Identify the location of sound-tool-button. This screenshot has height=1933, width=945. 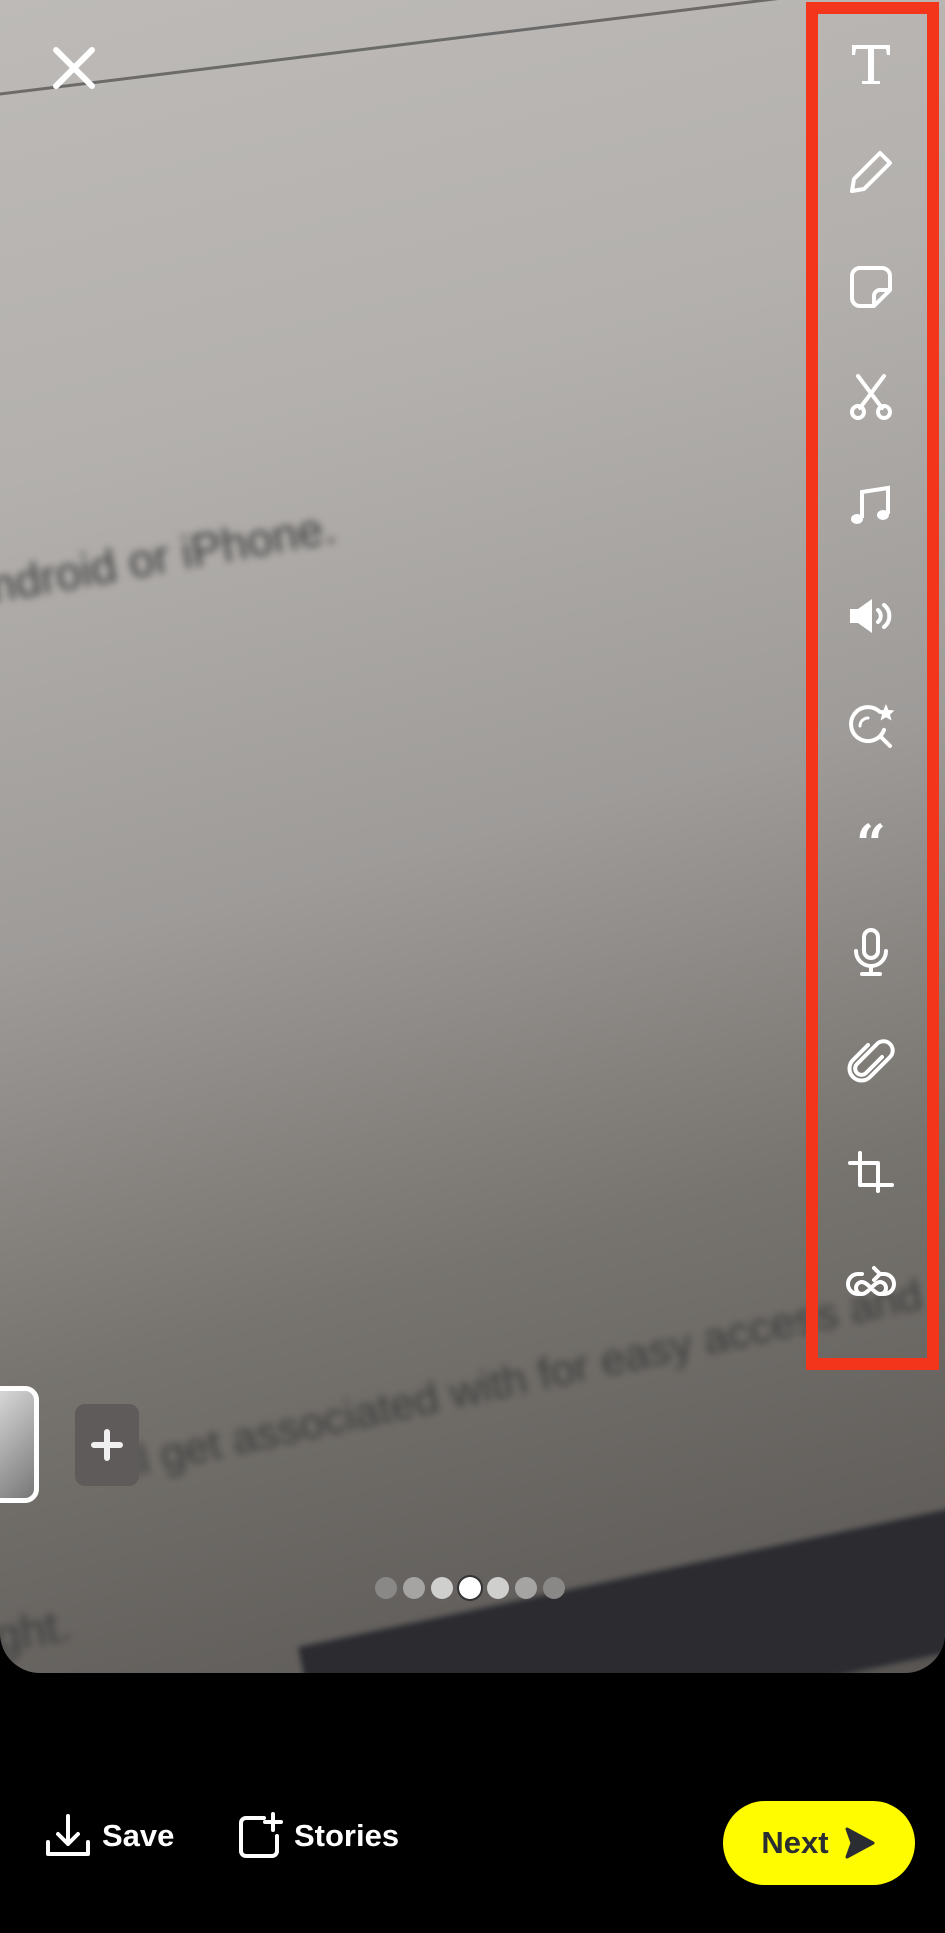
(871, 616).